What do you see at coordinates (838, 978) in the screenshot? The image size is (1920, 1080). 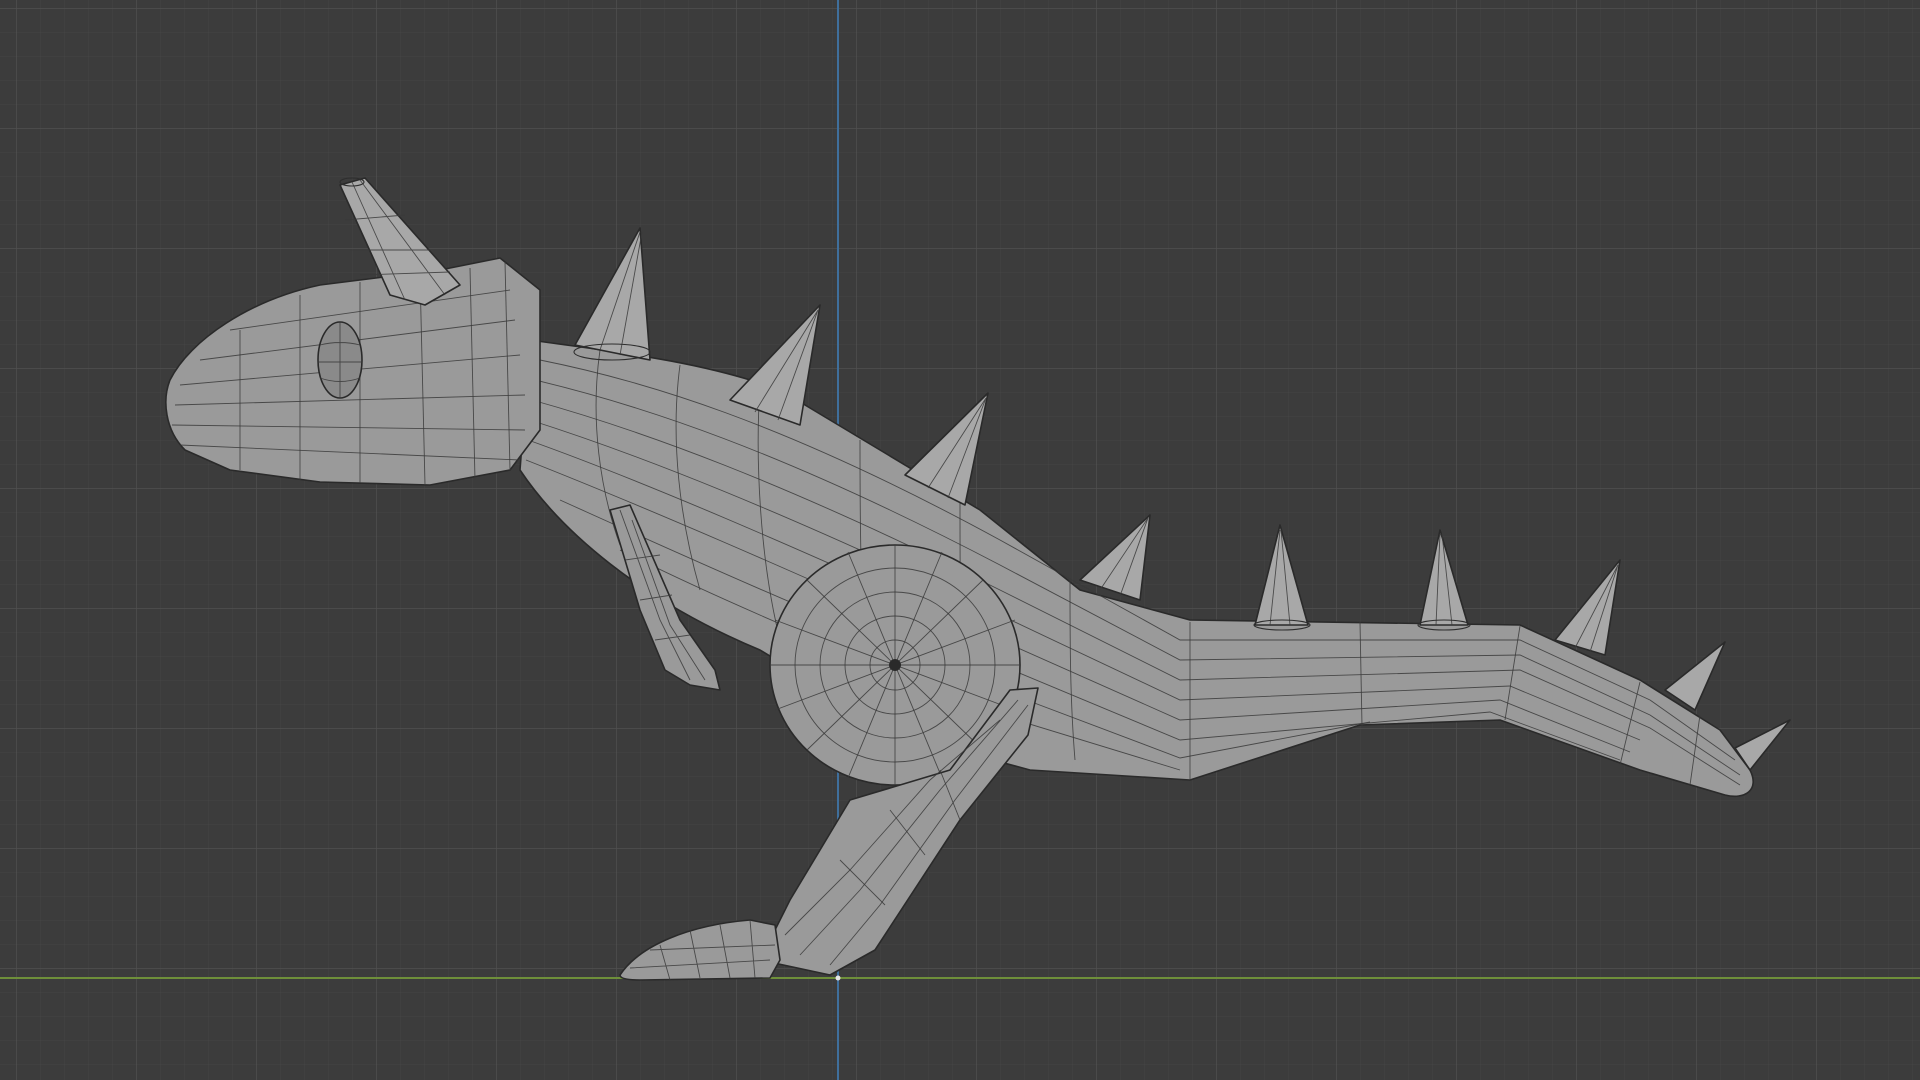 I see `origin-point-icon` at bounding box center [838, 978].